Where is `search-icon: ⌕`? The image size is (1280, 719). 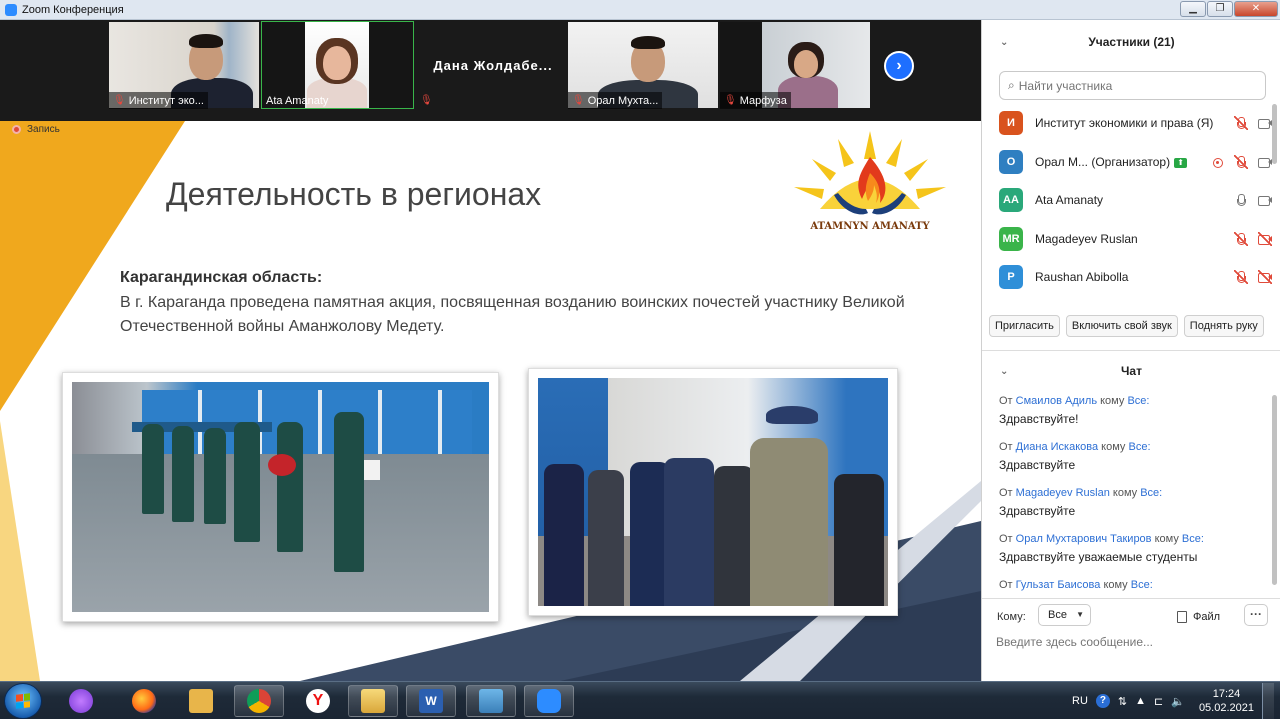 search-icon: ⌕ is located at coordinates (1011, 85).